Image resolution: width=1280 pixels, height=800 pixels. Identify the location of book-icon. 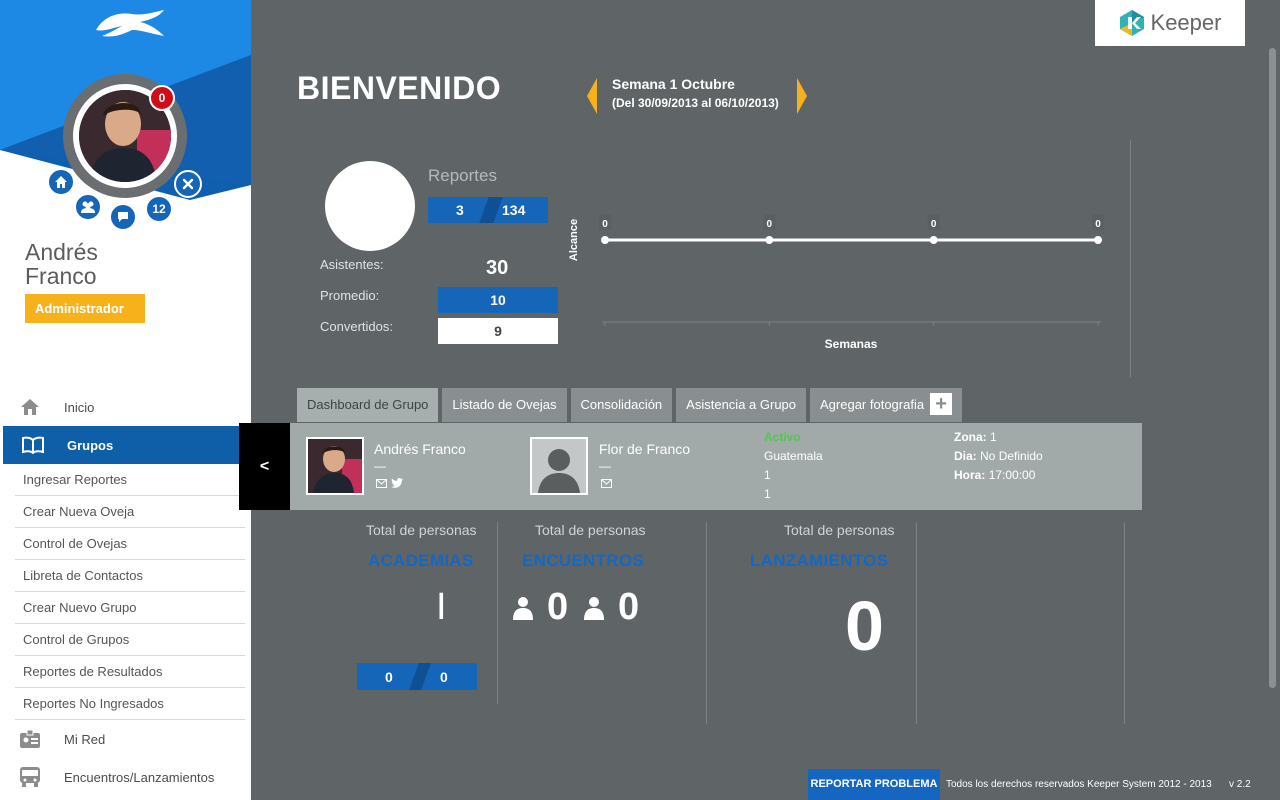
(33, 445).